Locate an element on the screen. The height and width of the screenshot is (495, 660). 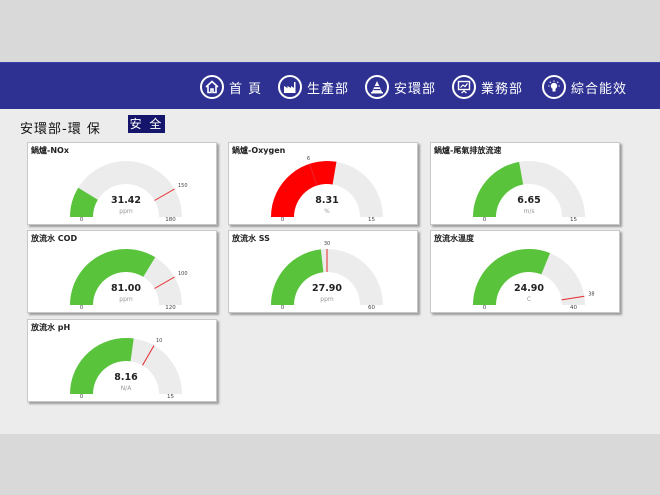
status-badge: 安 全 is located at coordinates (146, 124).